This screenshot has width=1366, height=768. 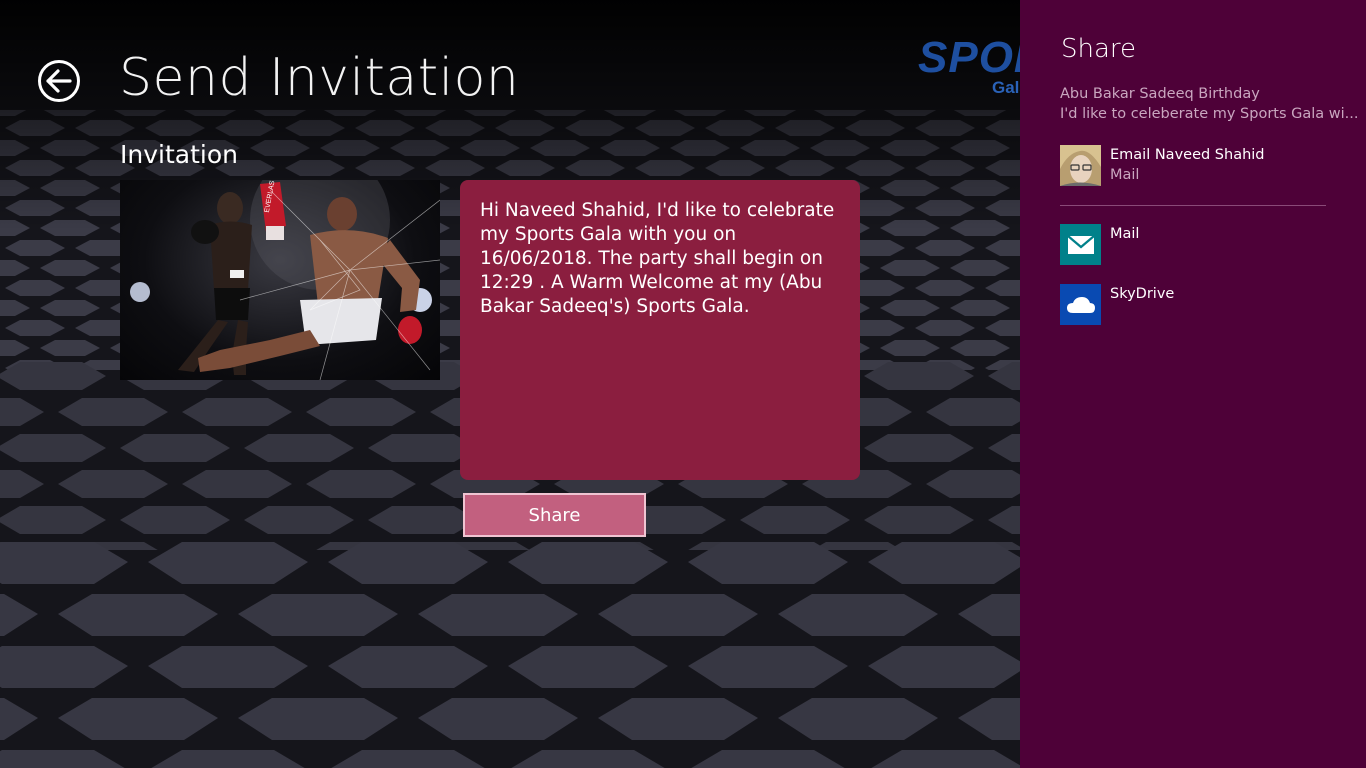 What do you see at coordinates (1142, 294) in the screenshot?
I see `share-app-label: SkyDrive` at bounding box center [1142, 294].